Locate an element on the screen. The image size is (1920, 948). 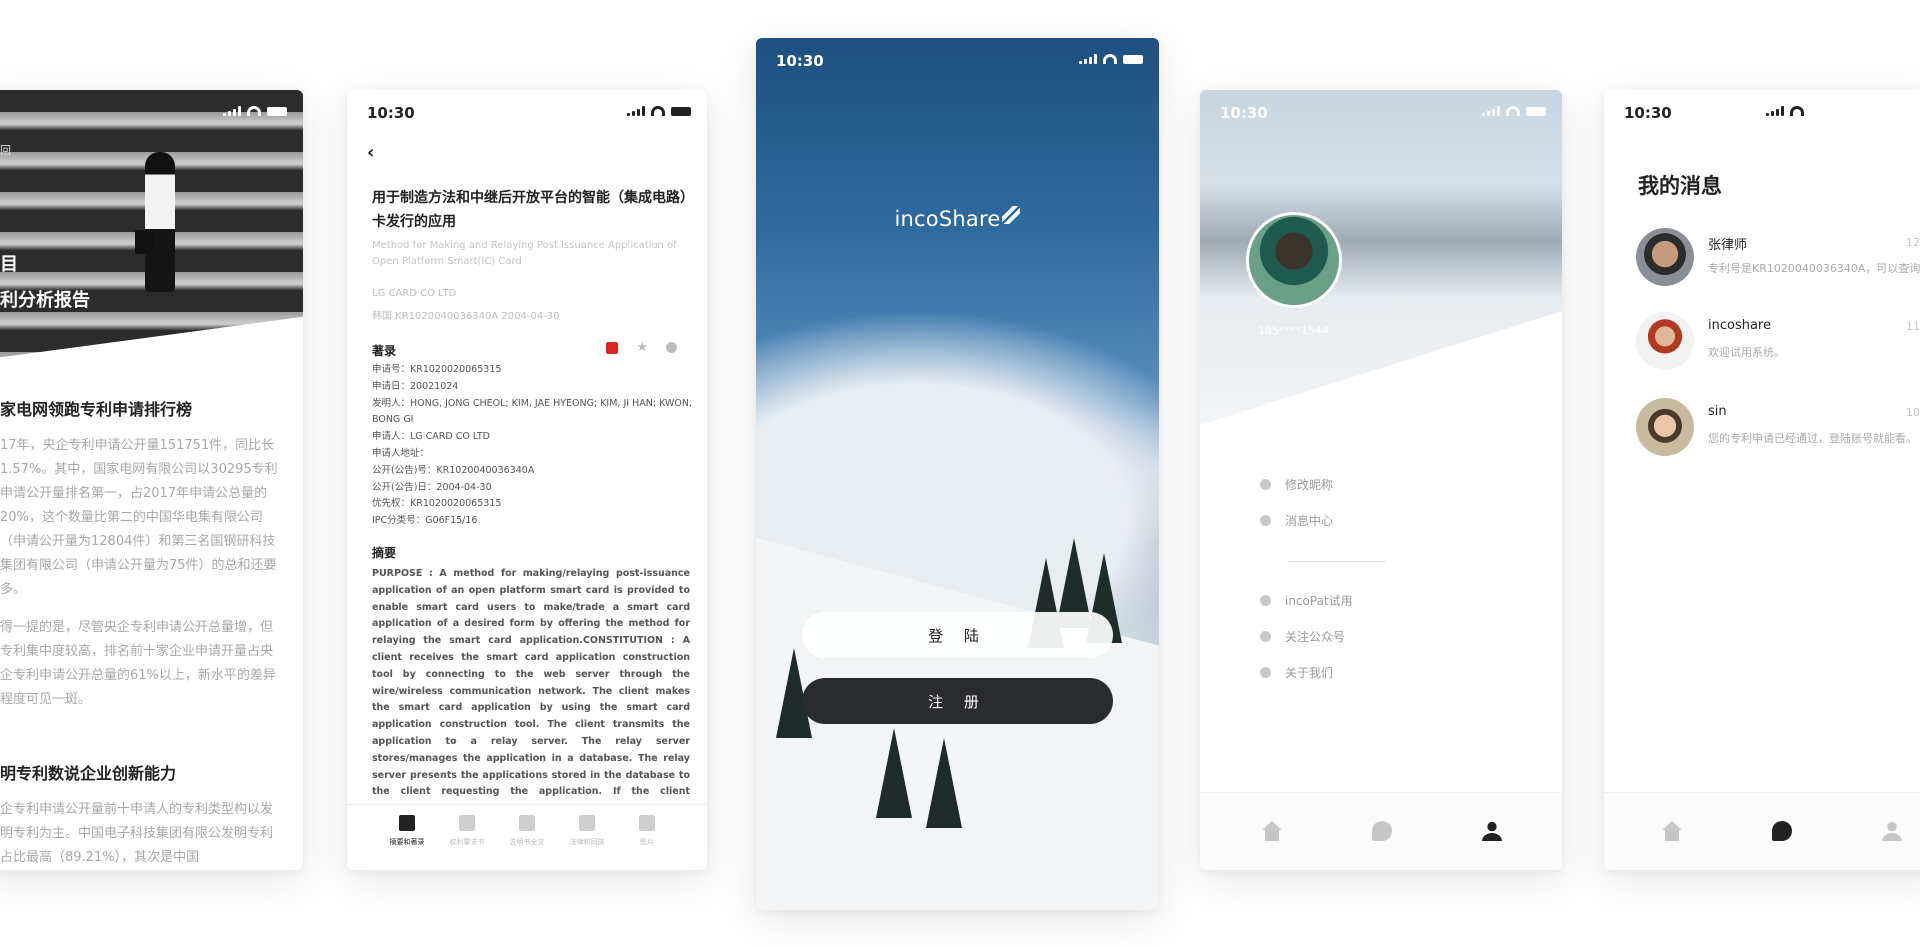
brand-logo: incoShare is located at coordinates (957, 218).